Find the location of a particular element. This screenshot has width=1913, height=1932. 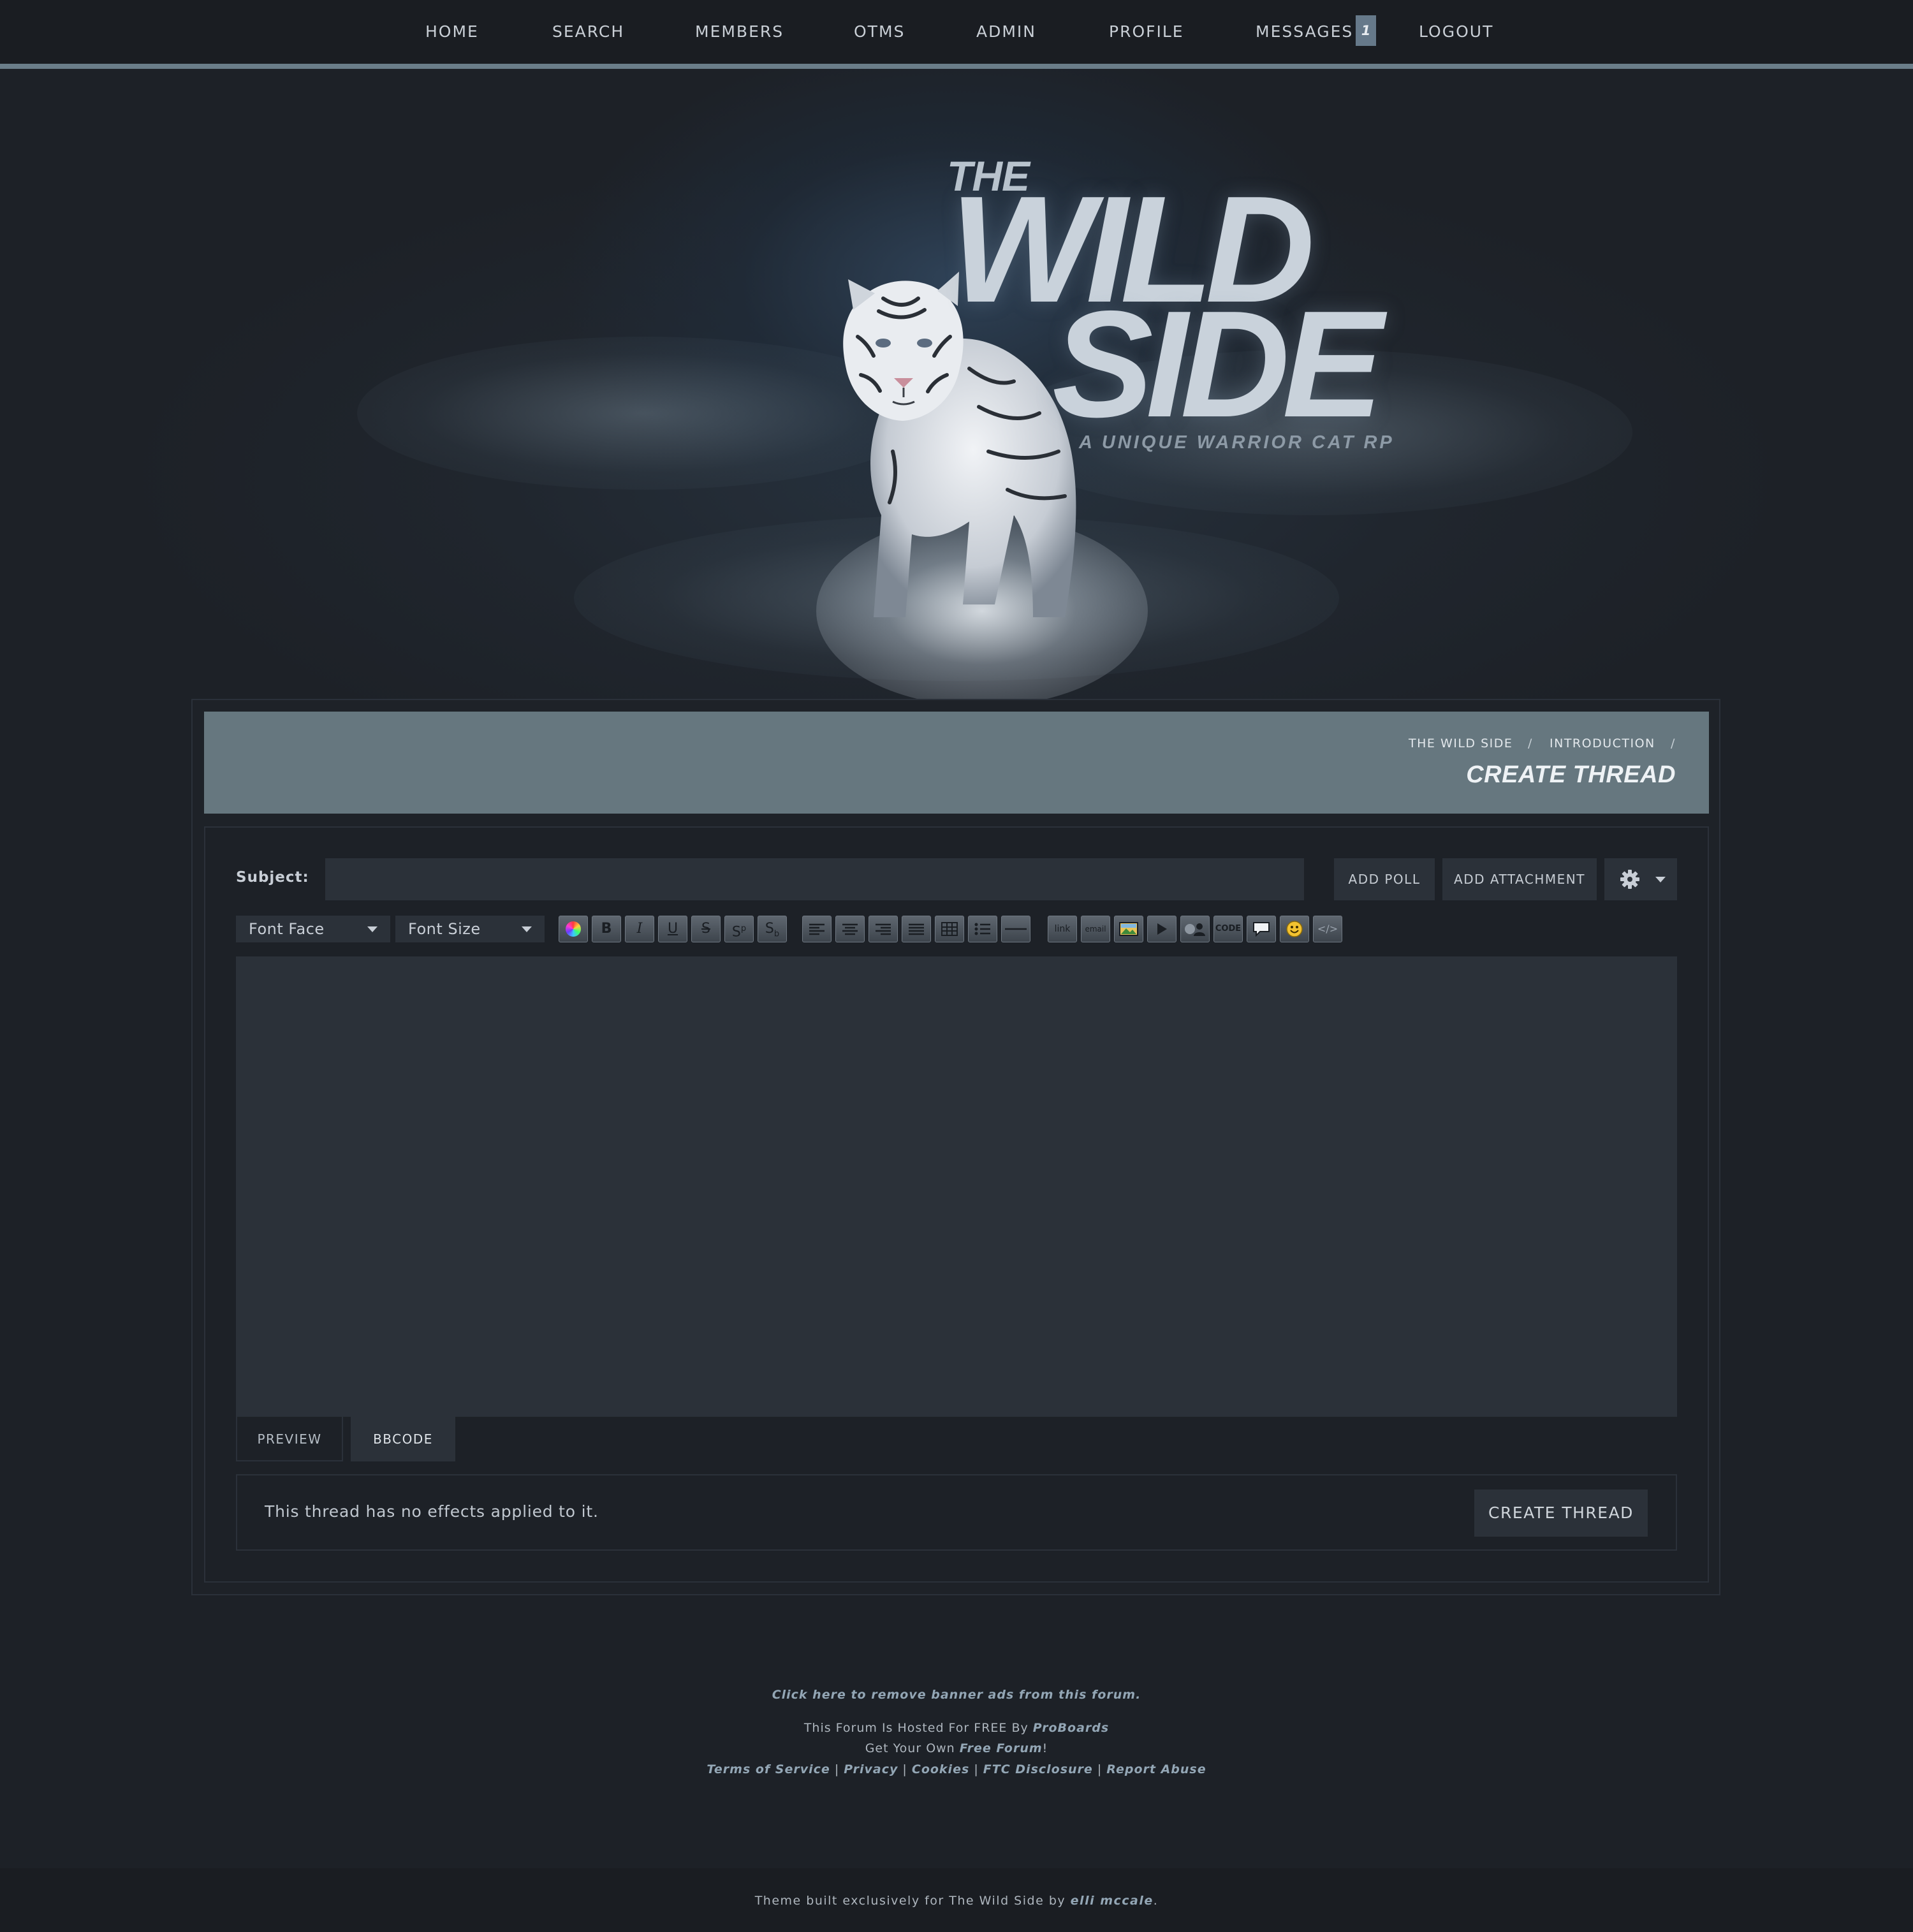

image-icon is located at coordinates (1128, 929).